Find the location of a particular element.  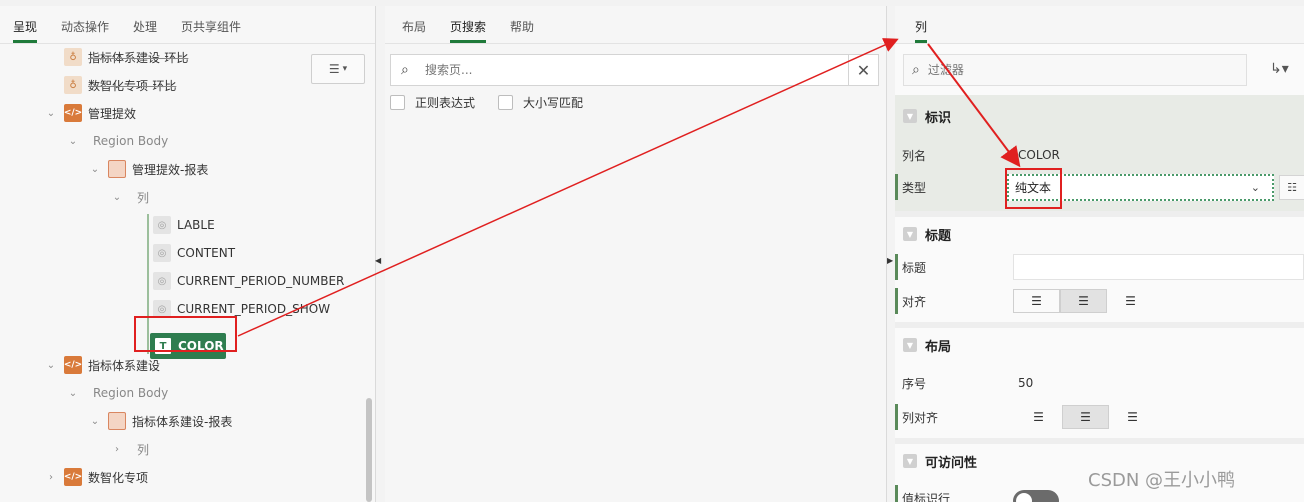

tree-item-index-system: </> 指标体系建设 is located at coordinates (112, 365).